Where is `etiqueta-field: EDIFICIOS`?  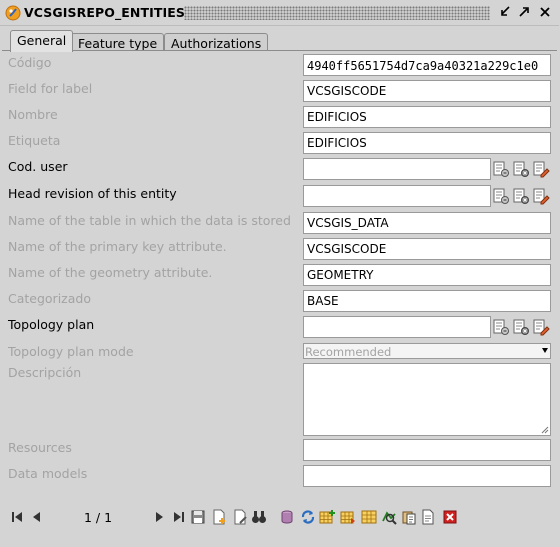 etiqueta-field: EDIFICIOS is located at coordinates (427, 143).